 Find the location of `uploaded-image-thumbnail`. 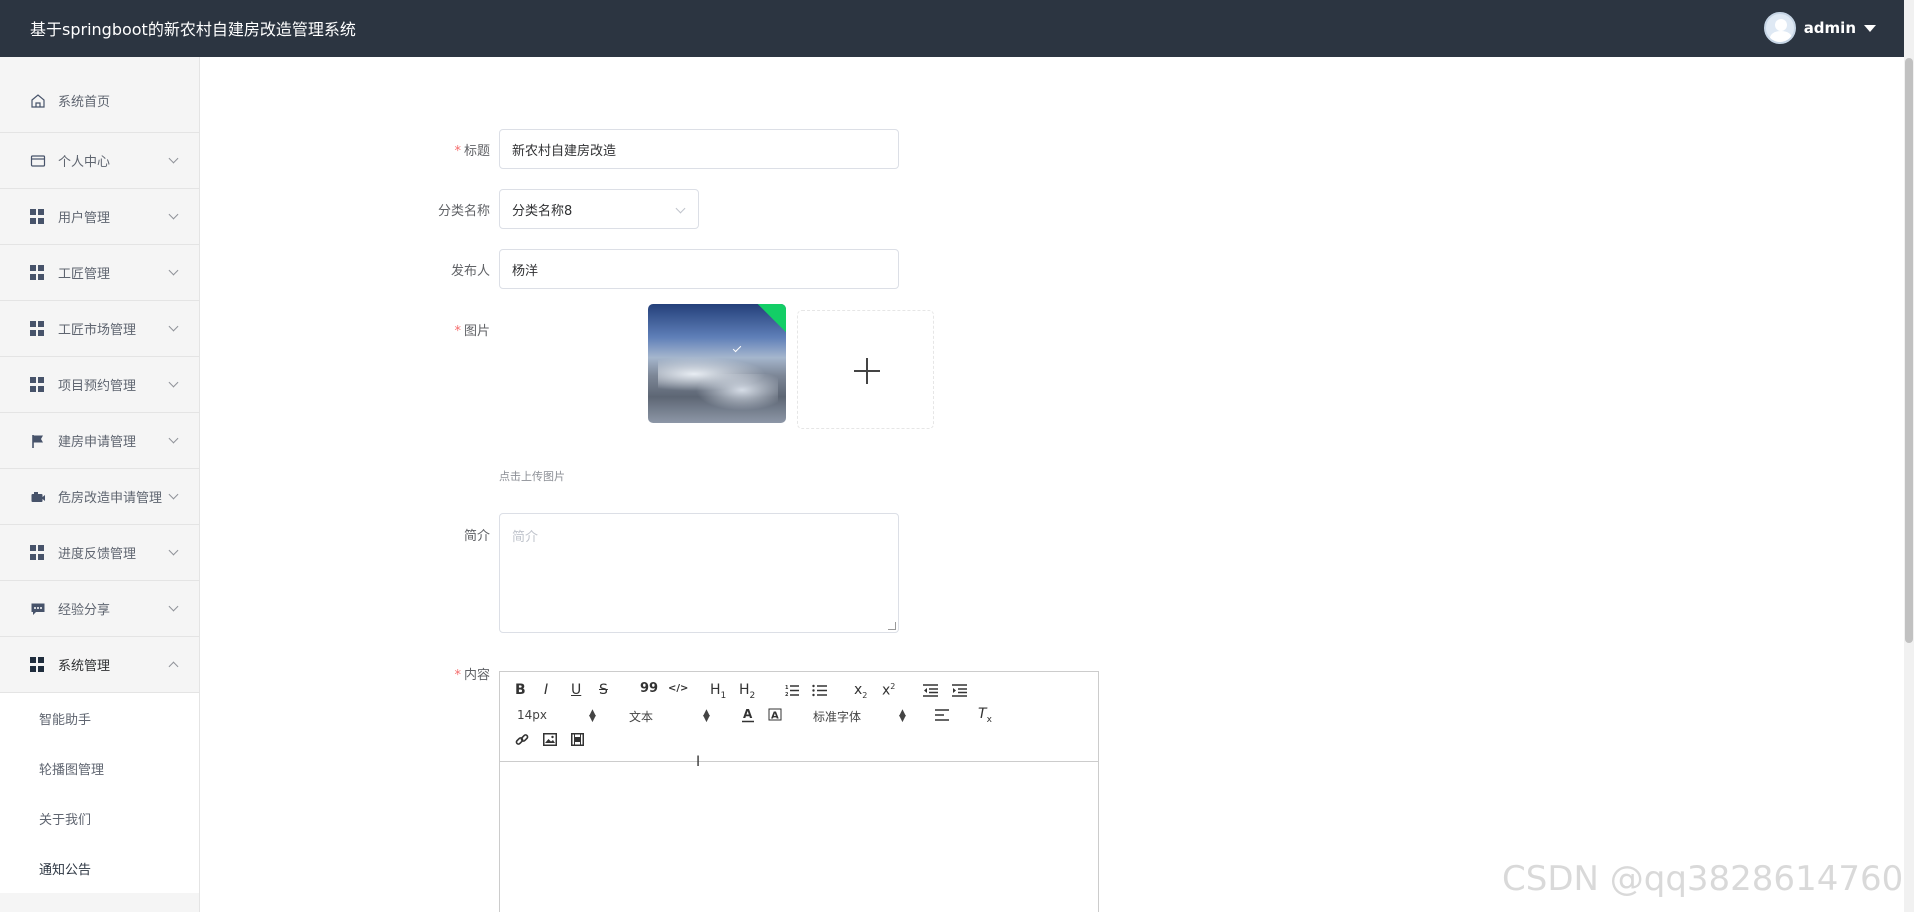

uploaded-image-thumbnail is located at coordinates (717, 363).